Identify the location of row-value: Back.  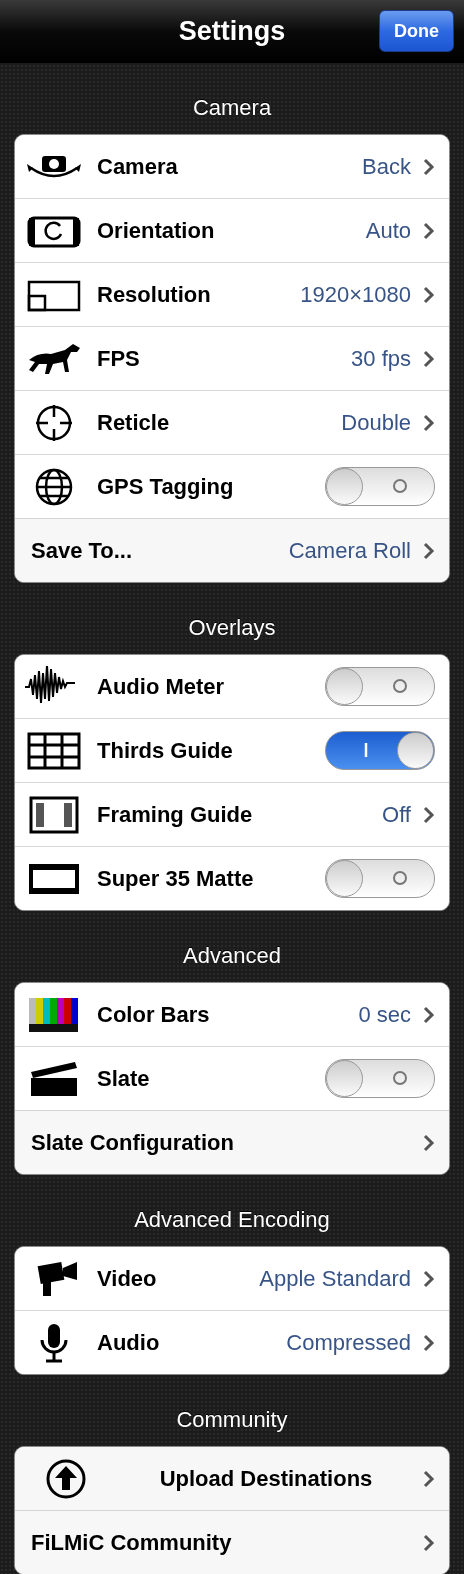
(386, 166).